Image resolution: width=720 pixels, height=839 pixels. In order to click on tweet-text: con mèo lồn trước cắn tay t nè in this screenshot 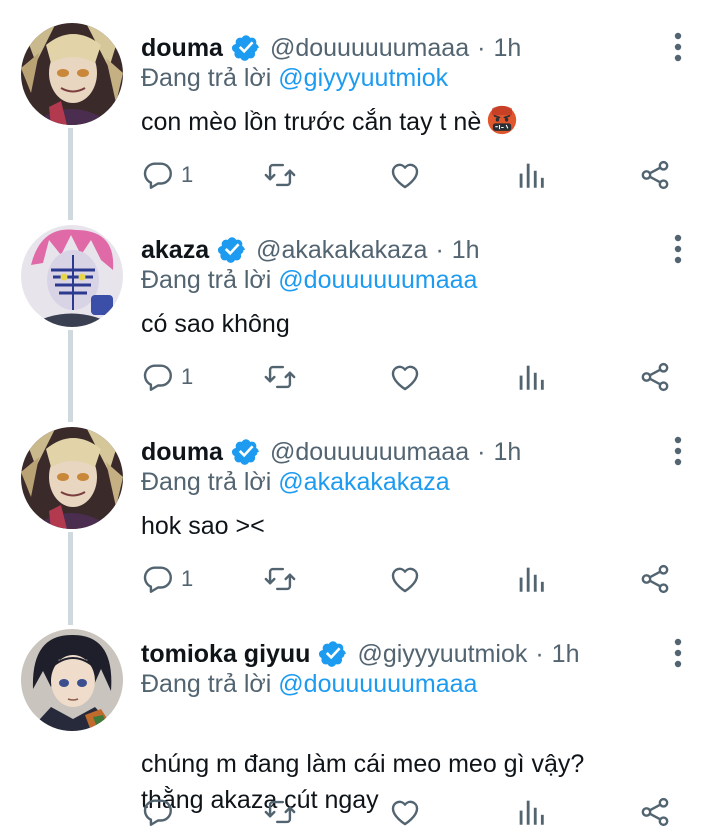, I will do `click(421, 122)`.